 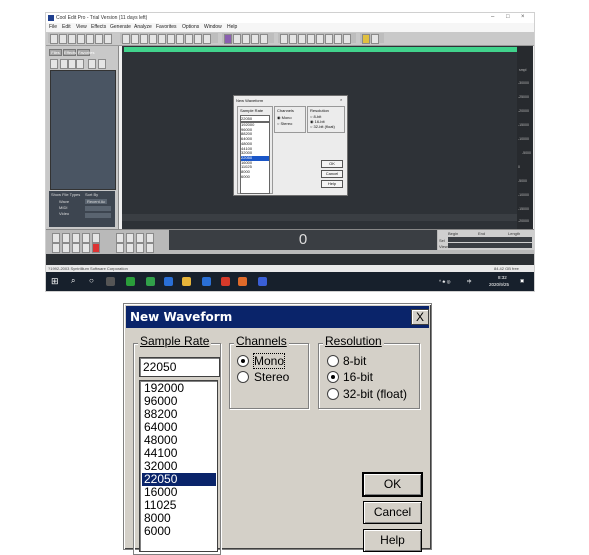 What do you see at coordinates (332, 164) in the screenshot?
I see `small-ok-button: OK` at bounding box center [332, 164].